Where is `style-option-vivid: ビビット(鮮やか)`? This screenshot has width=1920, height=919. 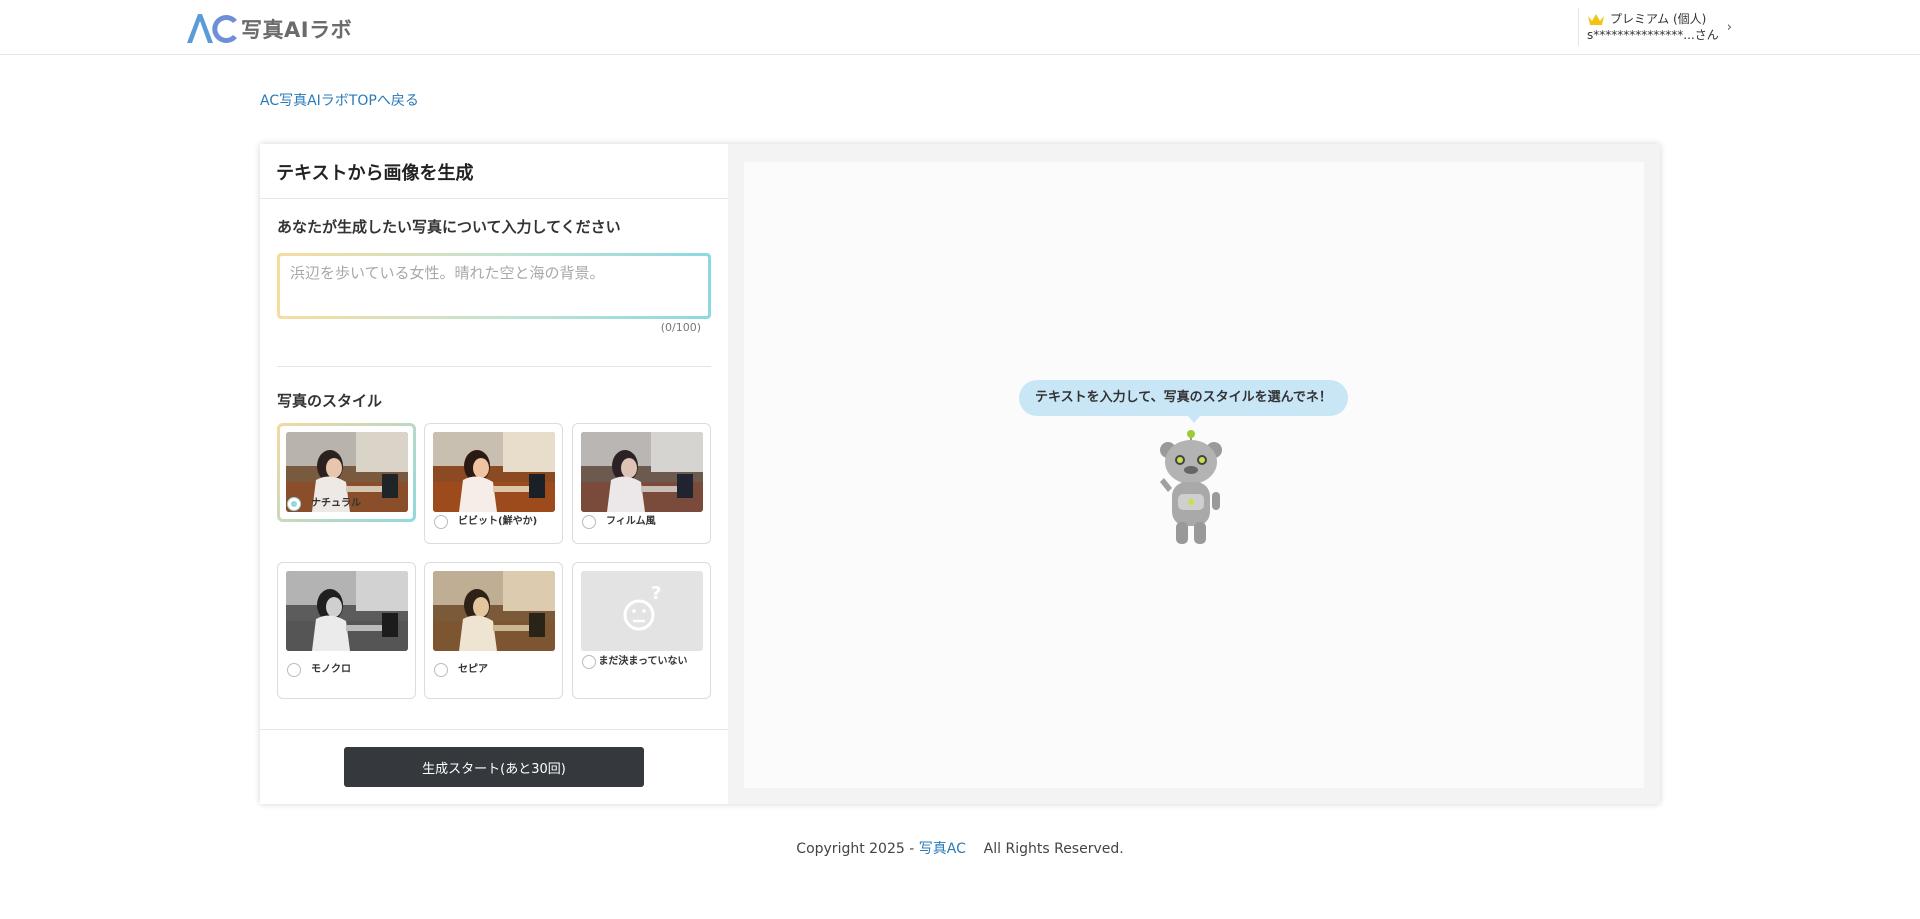 style-option-vivid: ビビット(鮮やか) is located at coordinates (493, 483).